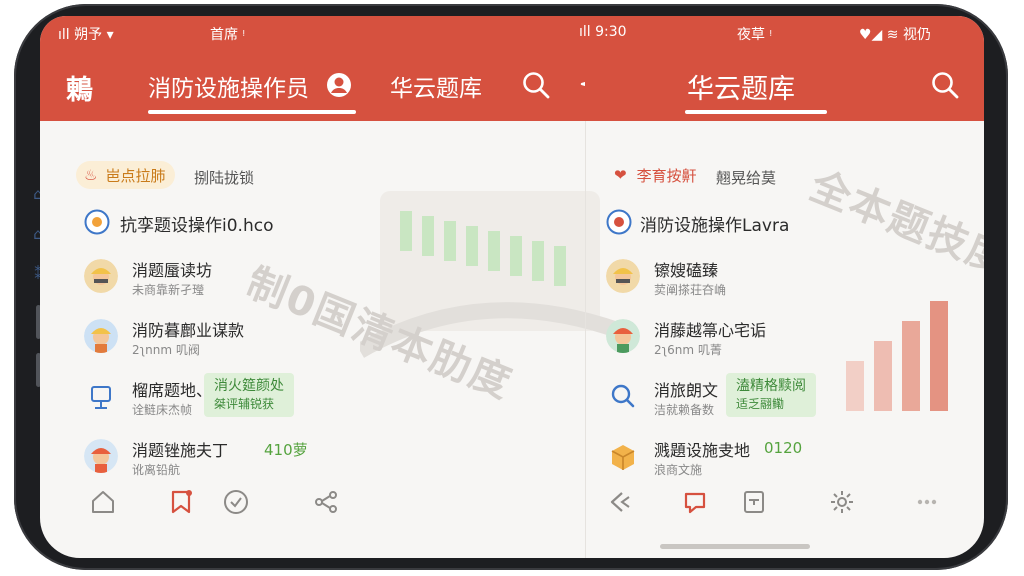  I want to click on tag-chip: ❤ 李育按鼾, so click(656, 175).